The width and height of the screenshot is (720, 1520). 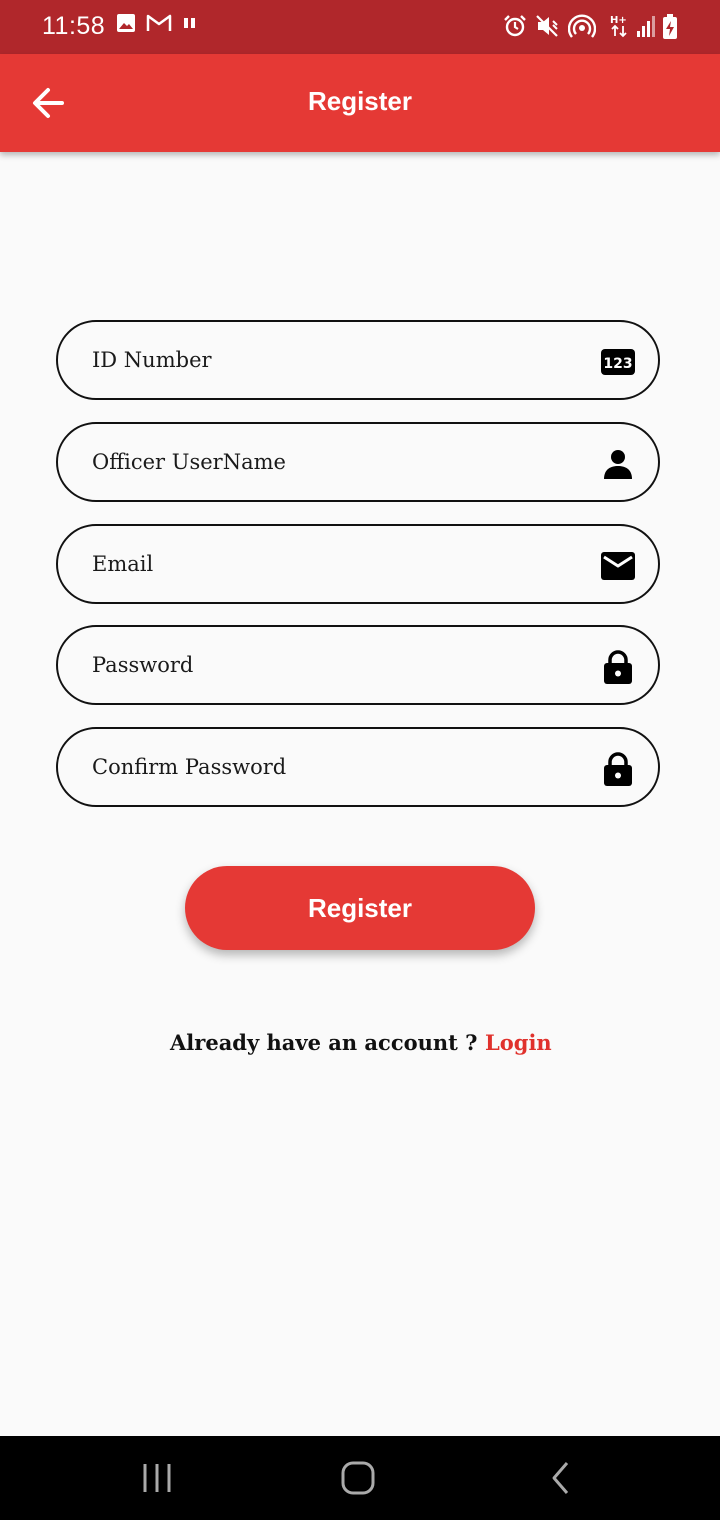 I want to click on status-time: 11:58, so click(x=74, y=26).